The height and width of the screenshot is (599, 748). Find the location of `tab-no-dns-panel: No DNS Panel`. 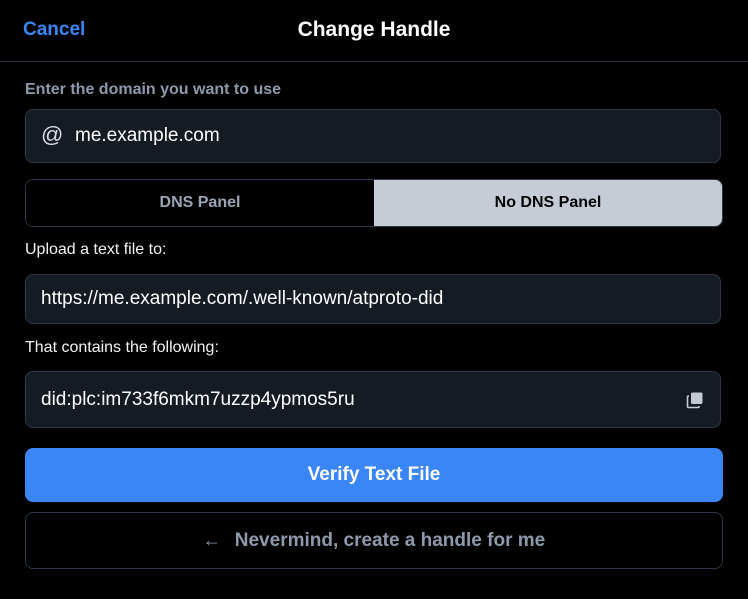

tab-no-dns-panel: No DNS Panel is located at coordinates (548, 203).